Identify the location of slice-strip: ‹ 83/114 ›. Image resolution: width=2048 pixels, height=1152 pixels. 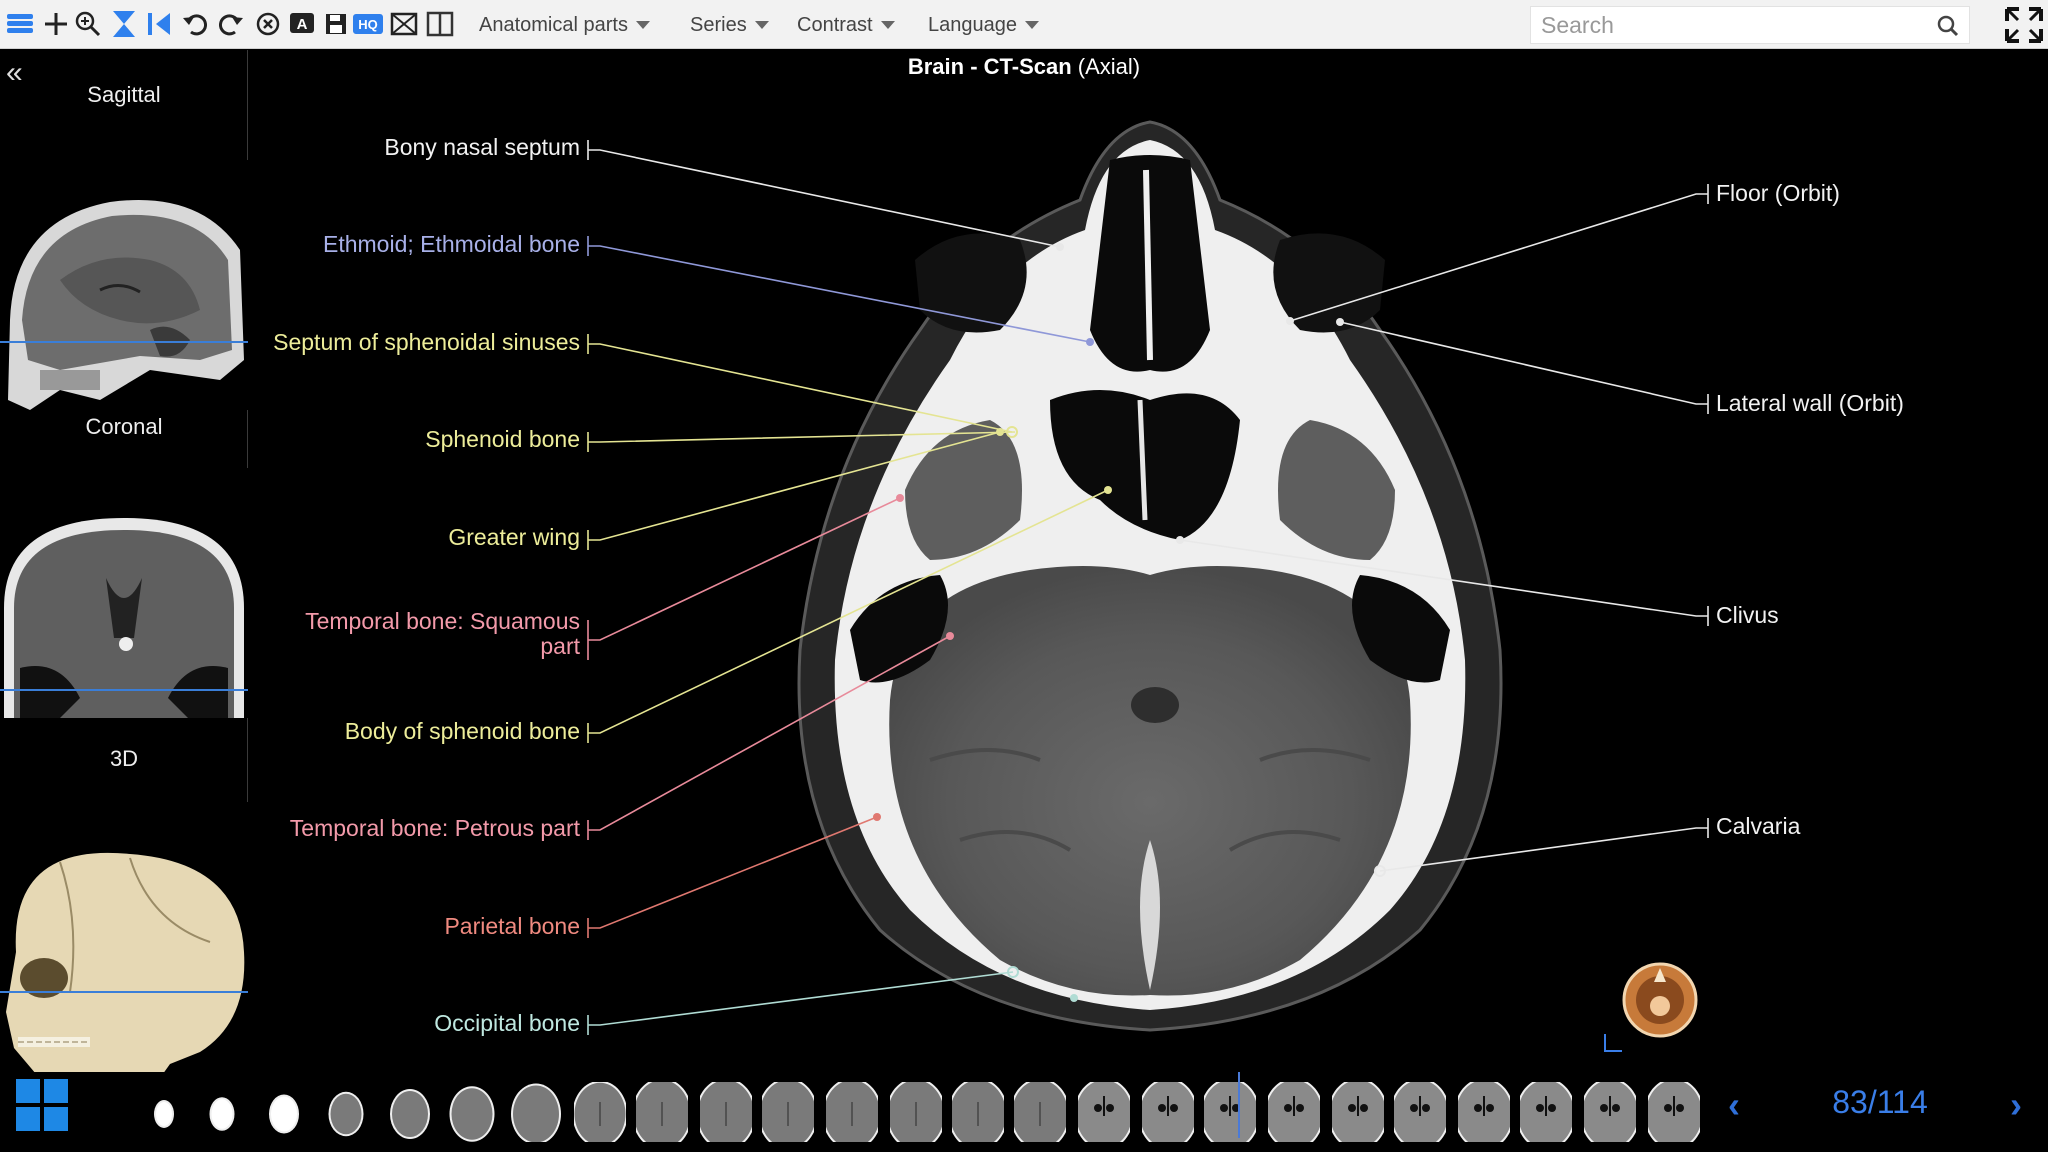
(1024, 1112).